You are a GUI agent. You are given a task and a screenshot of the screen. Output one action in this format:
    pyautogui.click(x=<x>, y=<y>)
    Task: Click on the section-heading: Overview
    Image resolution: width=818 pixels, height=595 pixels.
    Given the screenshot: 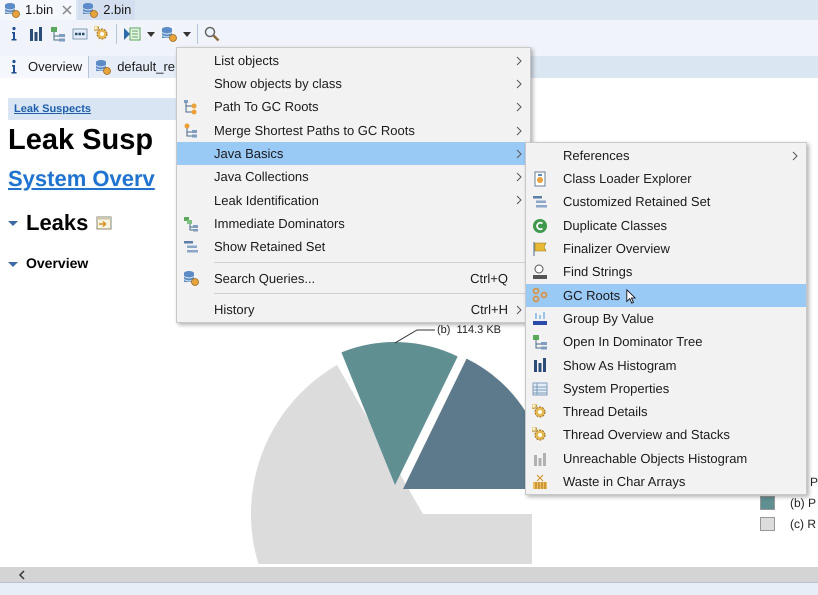 What is the action you would take?
    pyautogui.click(x=57, y=263)
    